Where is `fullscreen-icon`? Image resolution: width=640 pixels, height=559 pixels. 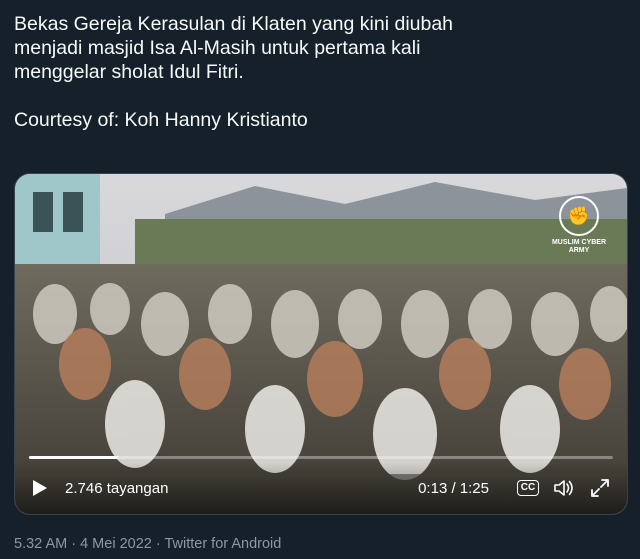 fullscreen-icon is located at coordinates (600, 488).